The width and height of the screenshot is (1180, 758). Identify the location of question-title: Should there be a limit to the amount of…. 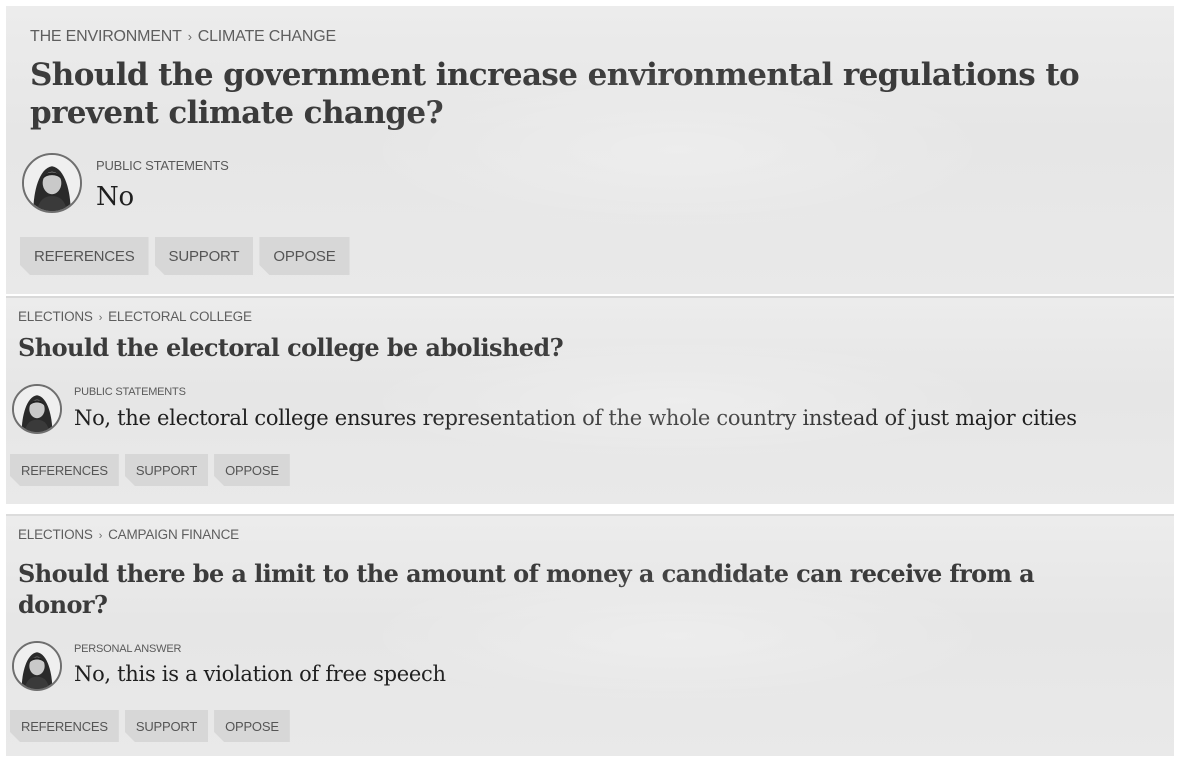
(548, 589).